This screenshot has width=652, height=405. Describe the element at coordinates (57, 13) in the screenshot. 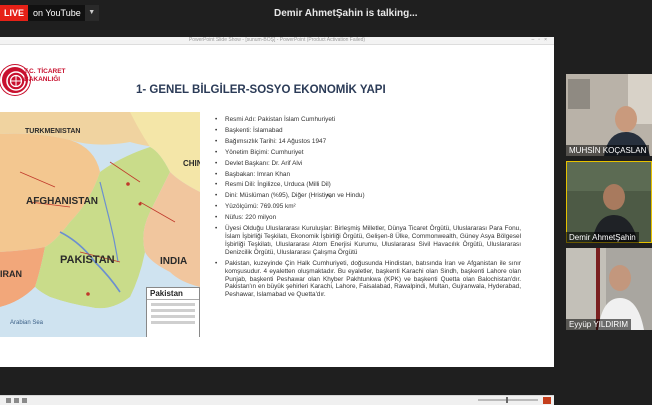

I see `stream-destination: on YouTube` at that location.